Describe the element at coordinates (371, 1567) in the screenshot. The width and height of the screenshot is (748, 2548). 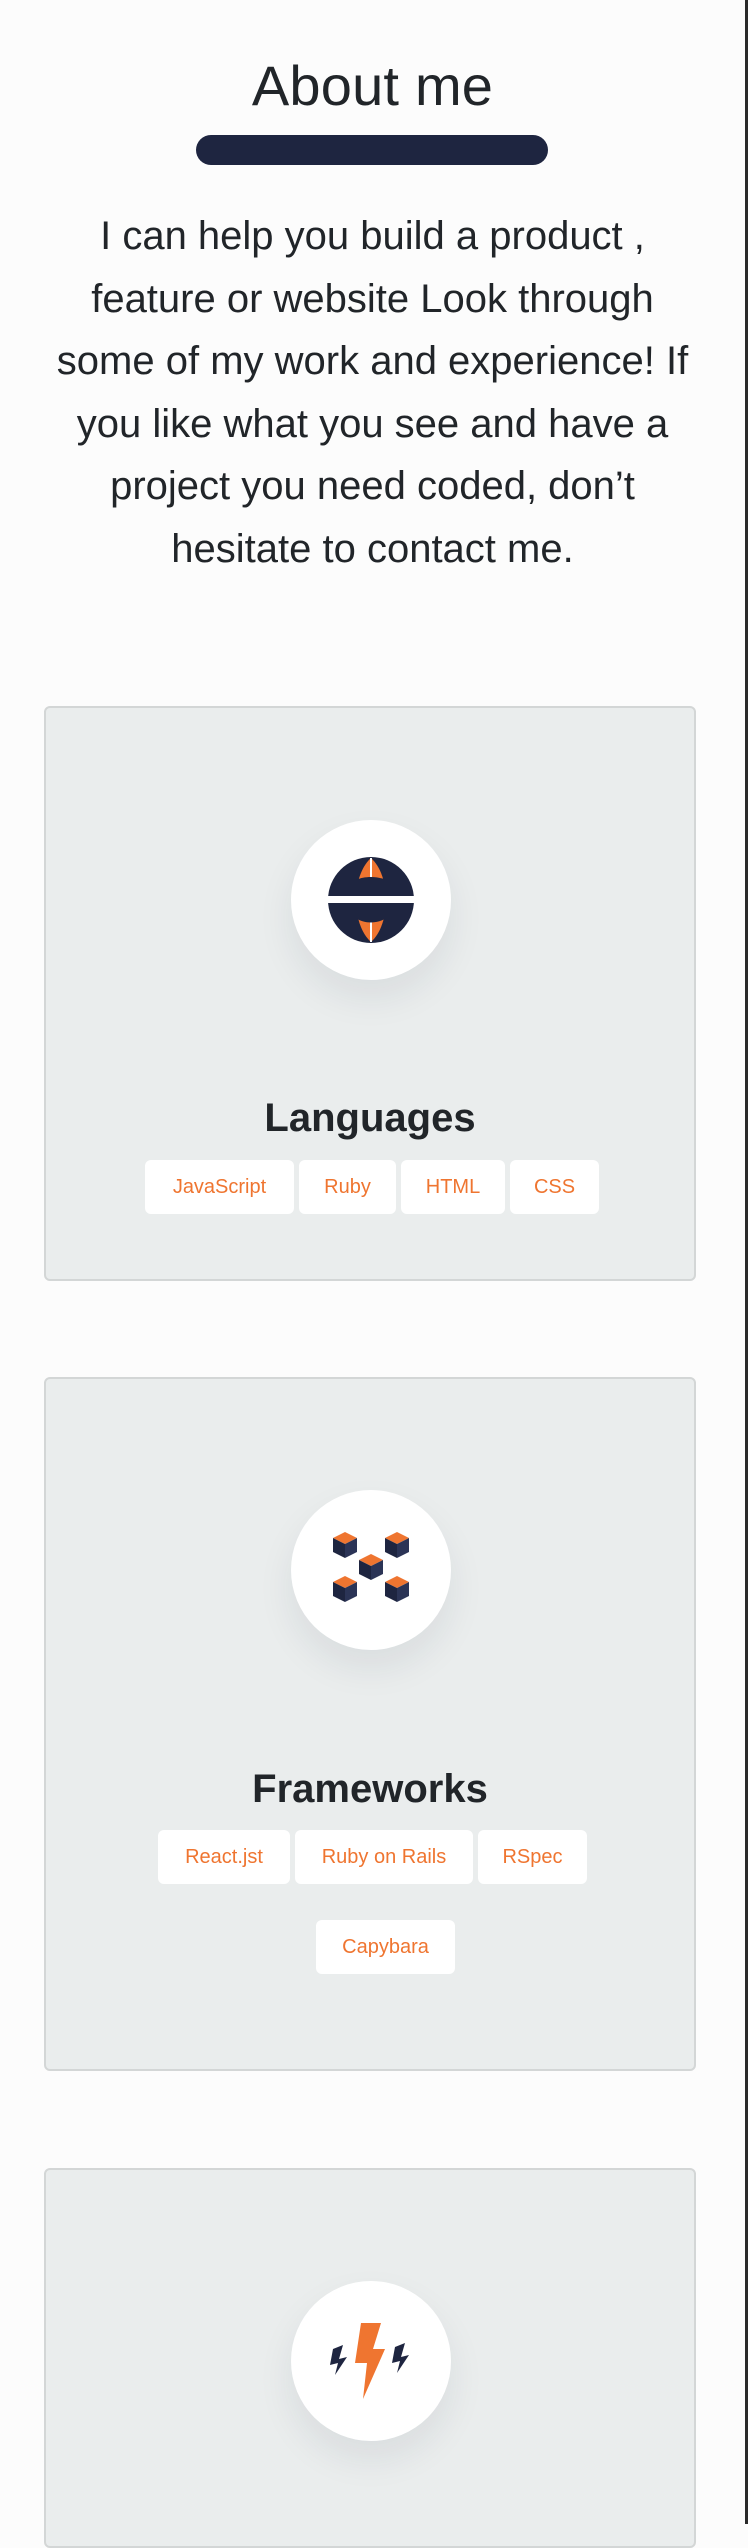
I see `cubes-icon` at that location.